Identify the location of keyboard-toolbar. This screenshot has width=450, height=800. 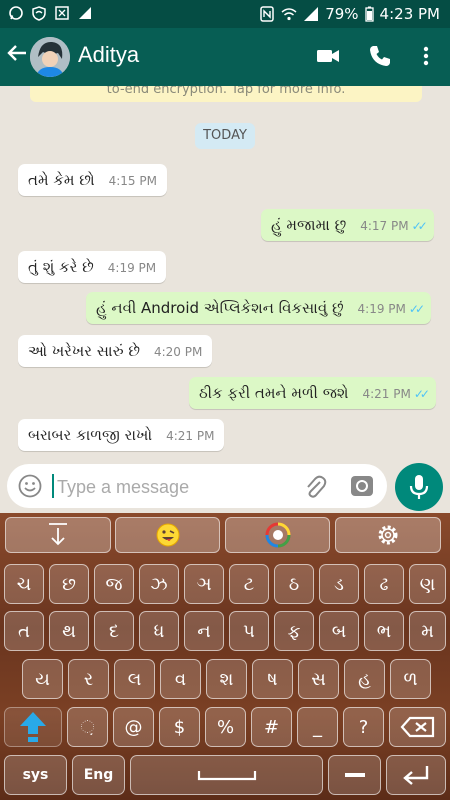
(225, 536).